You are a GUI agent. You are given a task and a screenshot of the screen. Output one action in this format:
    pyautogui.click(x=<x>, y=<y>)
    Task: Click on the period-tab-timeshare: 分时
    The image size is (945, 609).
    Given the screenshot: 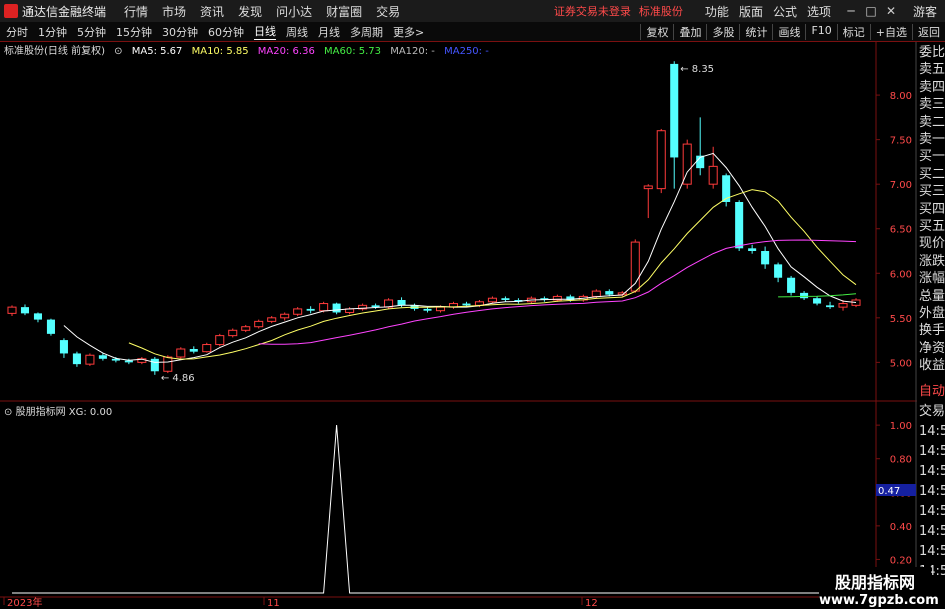 What is the action you would take?
    pyautogui.click(x=17, y=32)
    